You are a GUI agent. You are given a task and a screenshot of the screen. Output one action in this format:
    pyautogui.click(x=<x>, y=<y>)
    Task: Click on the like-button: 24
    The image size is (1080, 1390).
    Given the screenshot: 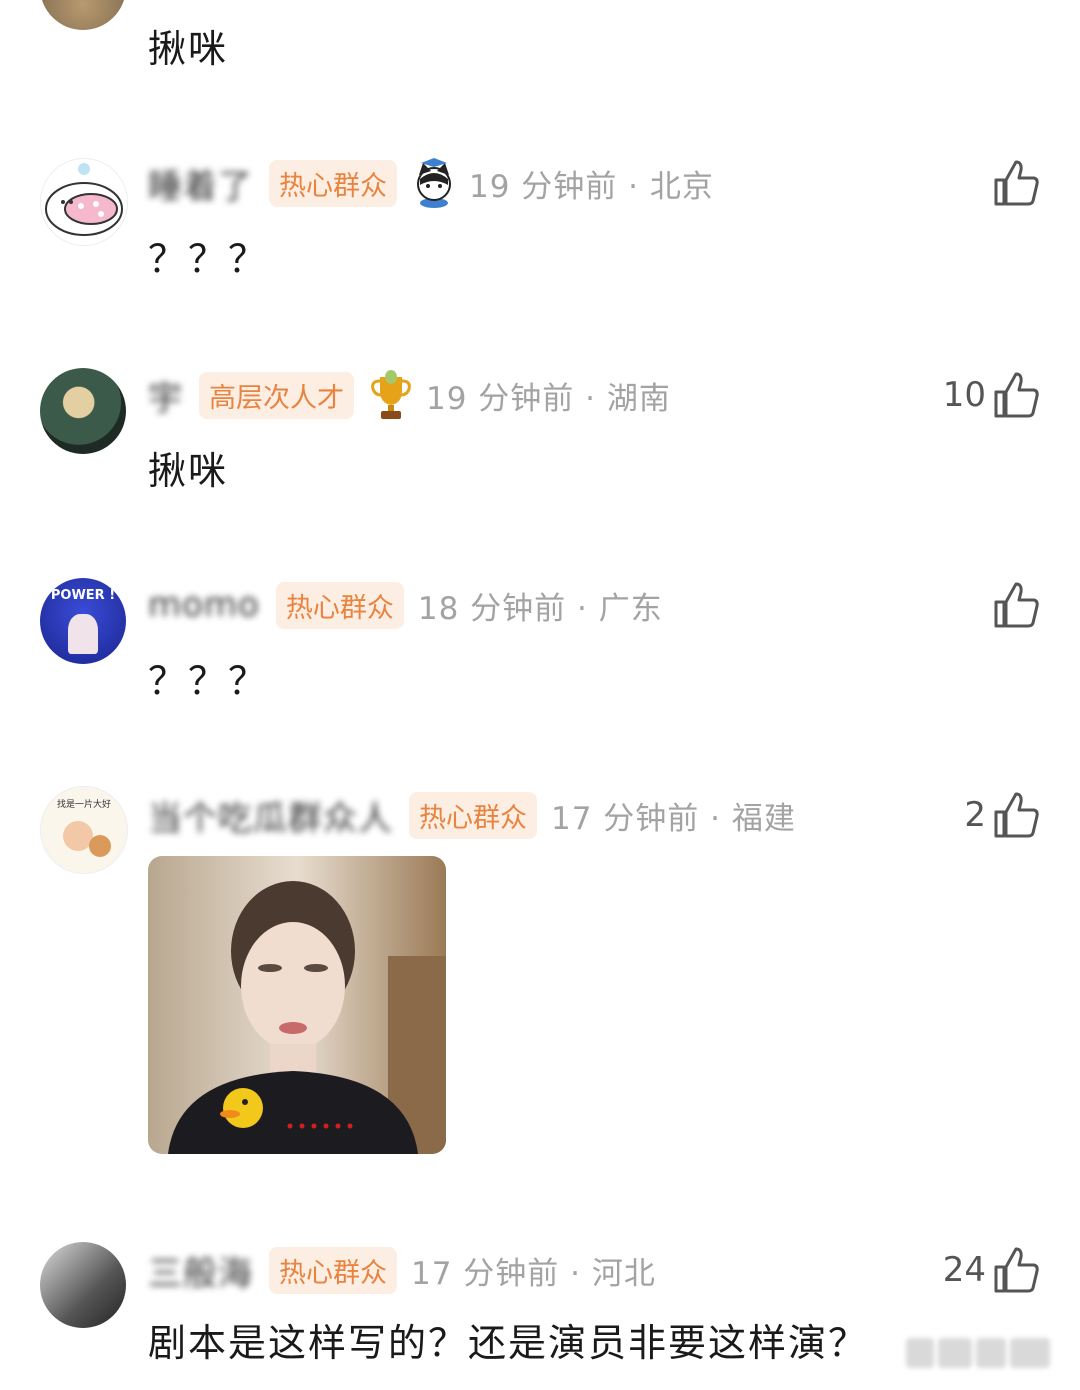 What is the action you would take?
    pyautogui.click(x=991, y=1270)
    